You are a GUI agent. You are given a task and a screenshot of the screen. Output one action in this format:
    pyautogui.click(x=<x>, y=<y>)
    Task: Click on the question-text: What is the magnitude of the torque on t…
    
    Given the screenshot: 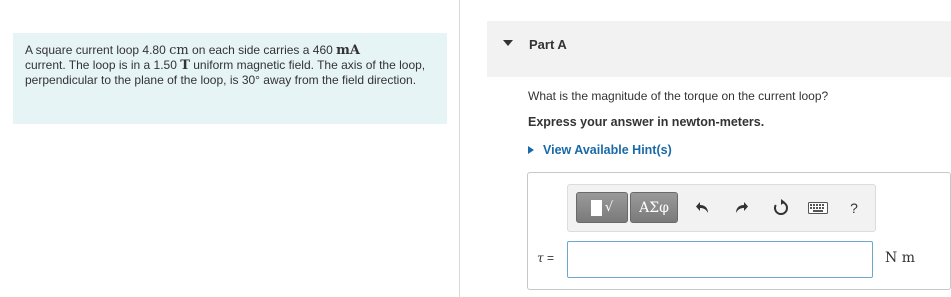 What is the action you would take?
    pyautogui.click(x=678, y=96)
    